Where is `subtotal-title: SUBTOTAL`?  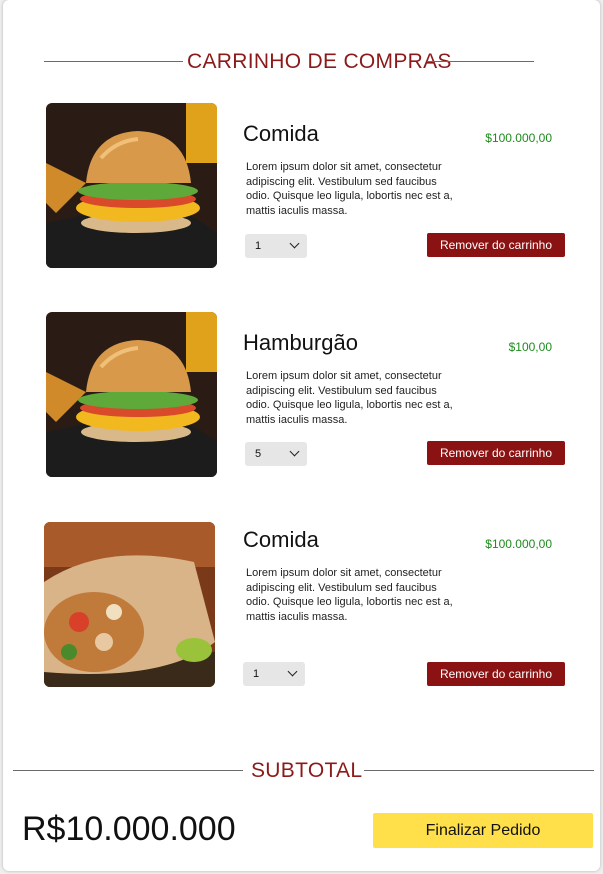 subtotal-title: SUBTOTAL is located at coordinates (307, 770).